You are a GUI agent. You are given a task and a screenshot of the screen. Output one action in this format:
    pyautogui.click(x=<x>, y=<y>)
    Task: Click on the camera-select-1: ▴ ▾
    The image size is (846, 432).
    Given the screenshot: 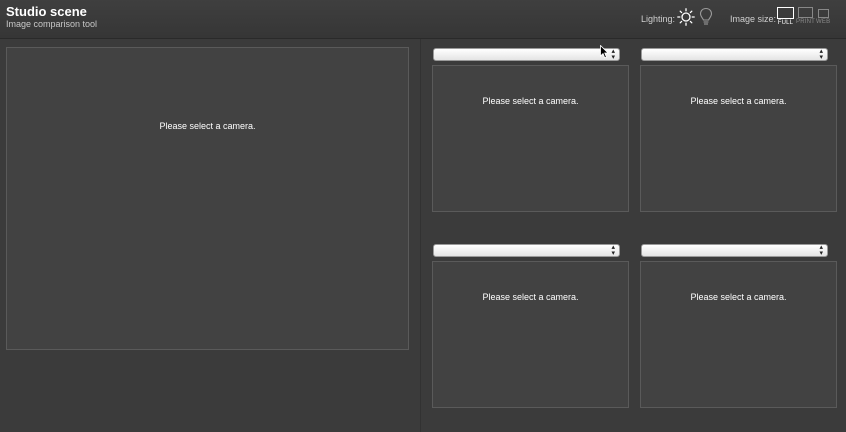 What is the action you would take?
    pyautogui.click(x=526, y=54)
    